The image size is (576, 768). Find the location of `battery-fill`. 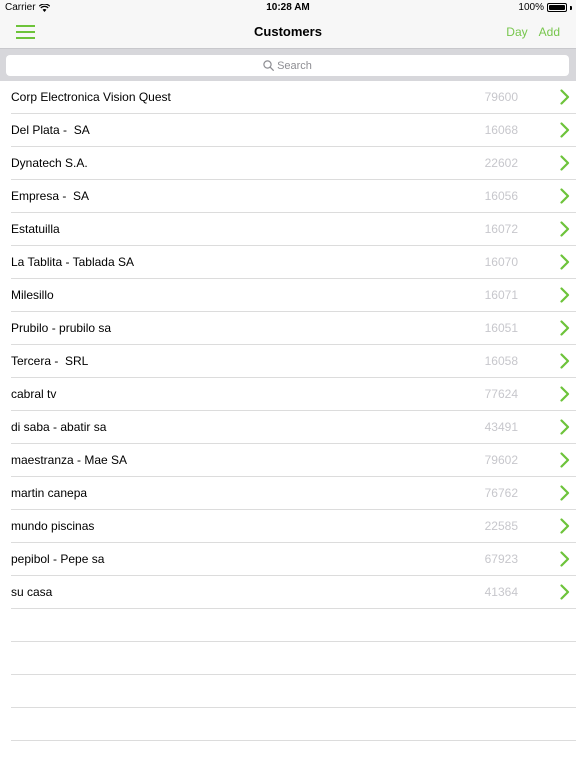

battery-fill is located at coordinates (557, 7).